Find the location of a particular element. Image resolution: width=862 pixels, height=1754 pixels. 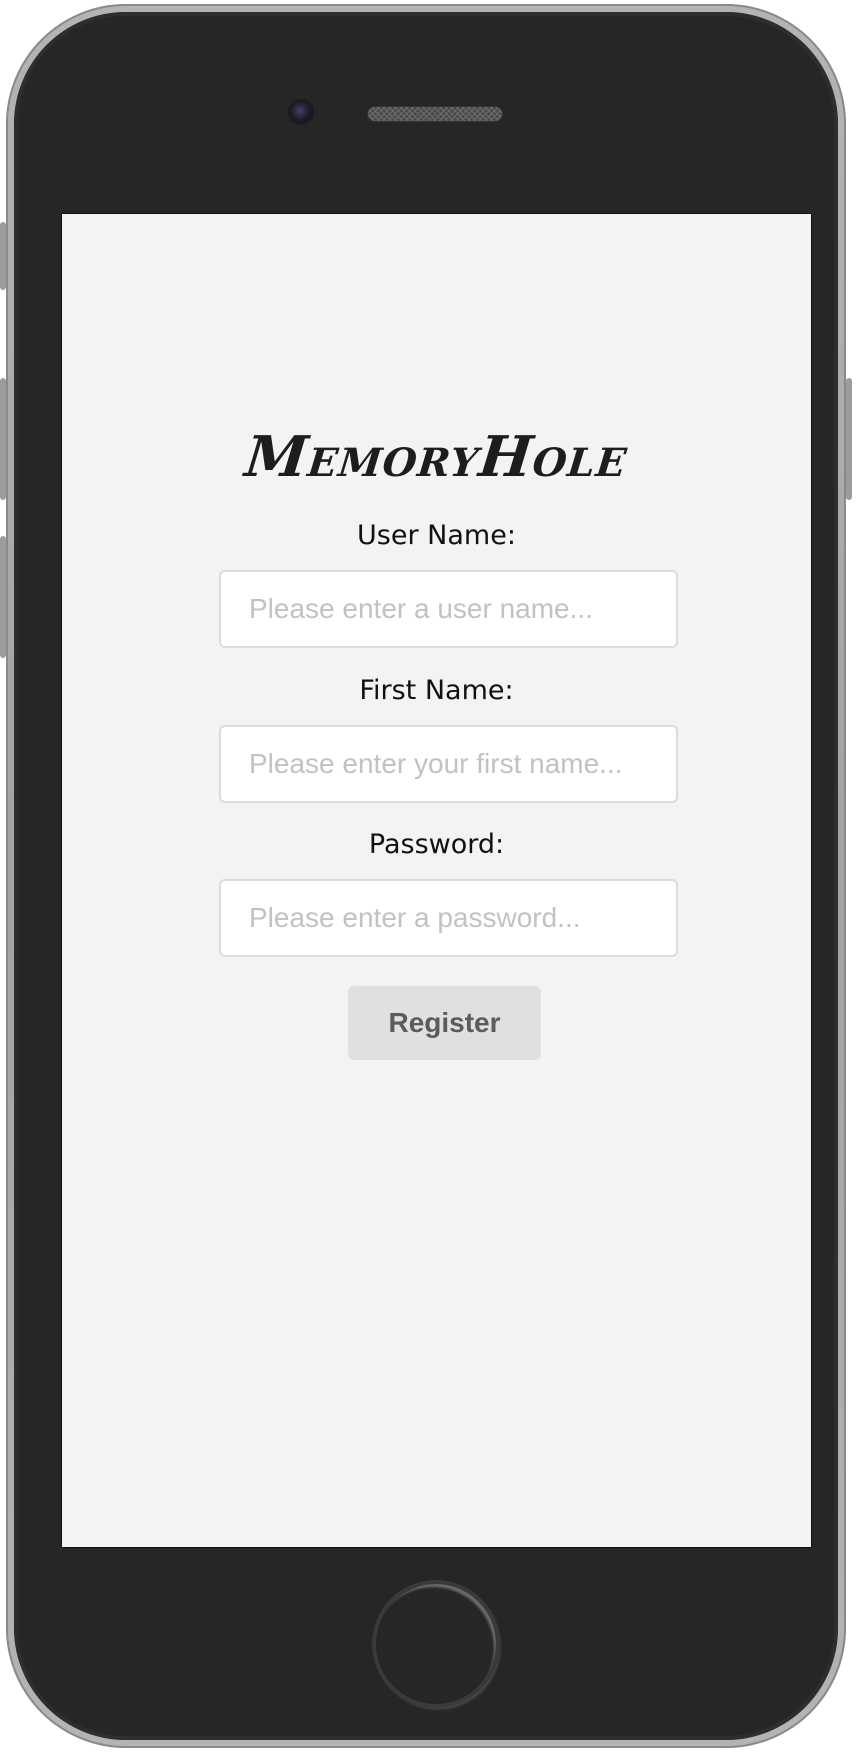

silent-switch is located at coordinates (3, 256).